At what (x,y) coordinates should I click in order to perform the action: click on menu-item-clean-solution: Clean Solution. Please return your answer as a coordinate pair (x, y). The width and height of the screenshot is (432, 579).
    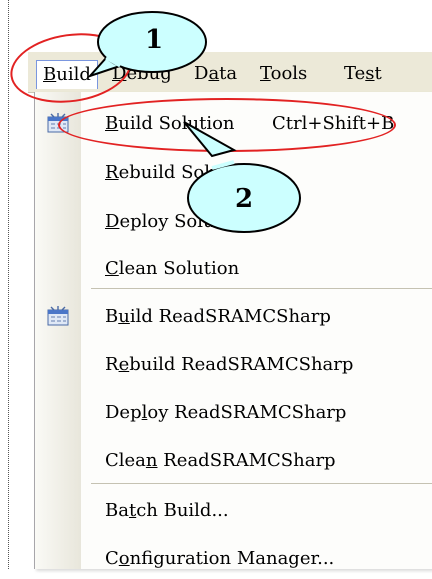
    Looking at the image, I should click on (233, 269).